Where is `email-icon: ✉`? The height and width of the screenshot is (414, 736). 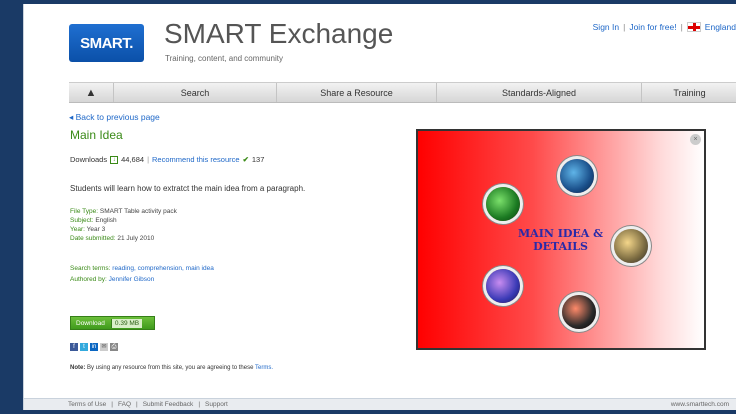
email-icon: ✉ is located at coordinates (104, 347).